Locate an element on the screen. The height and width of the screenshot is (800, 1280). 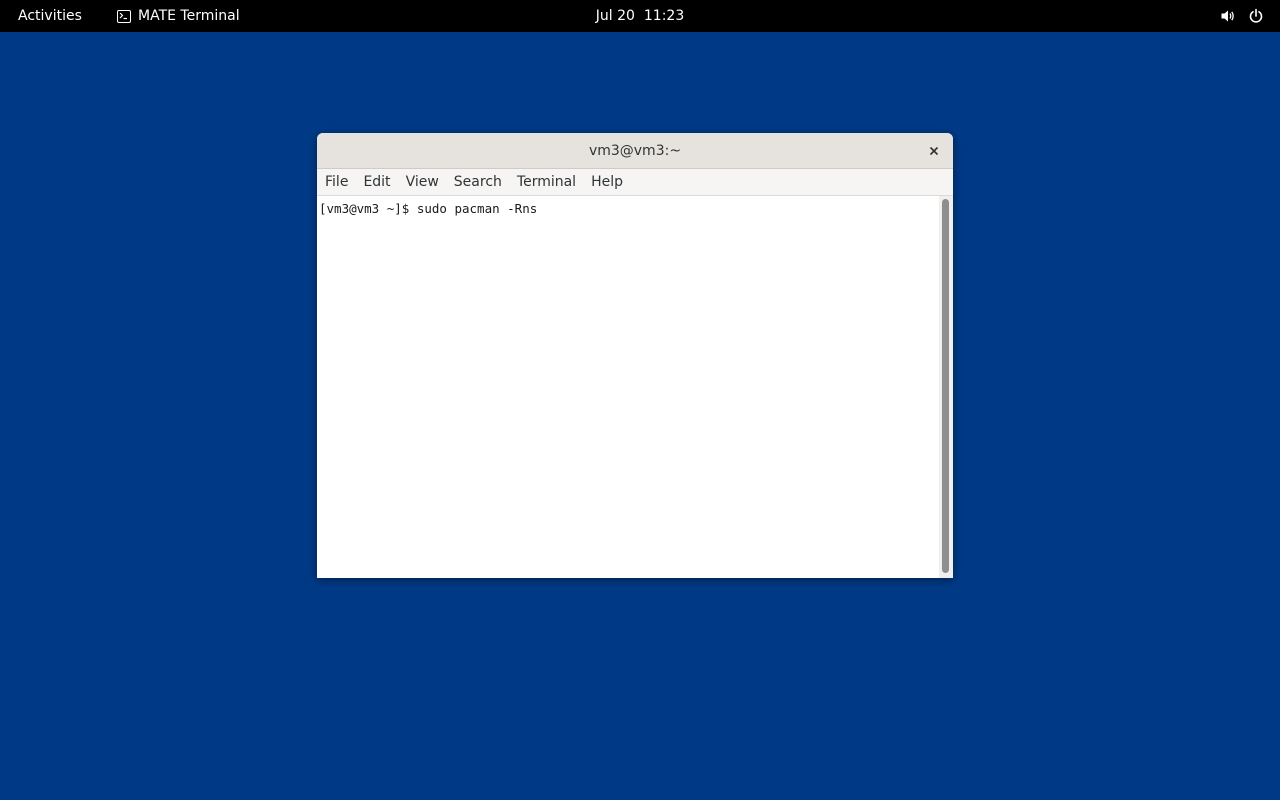
clock-date: Jul 20 is located at coordinates (615, 16).